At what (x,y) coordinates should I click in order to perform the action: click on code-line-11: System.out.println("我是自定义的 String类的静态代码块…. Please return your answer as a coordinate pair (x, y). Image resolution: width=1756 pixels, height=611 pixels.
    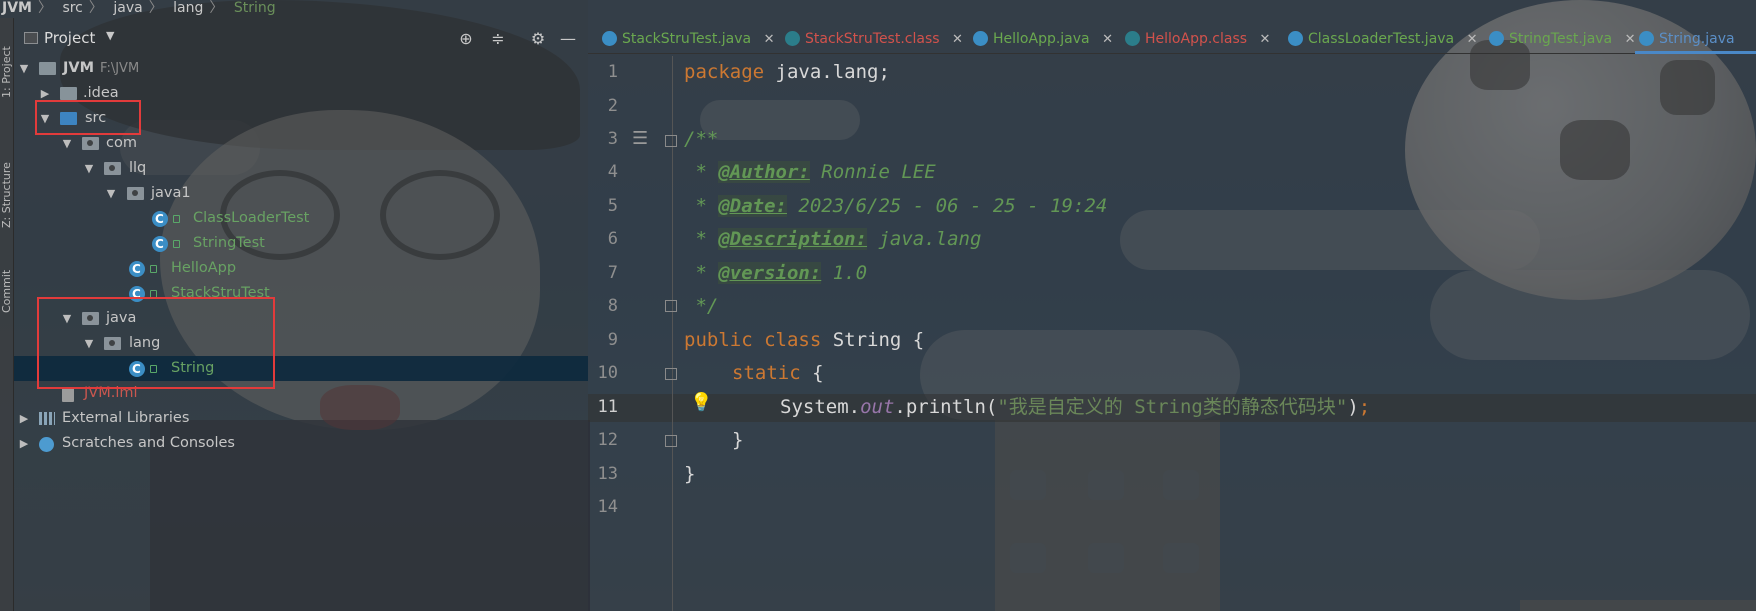
    Looking at the image, I should click on (1075, 407).